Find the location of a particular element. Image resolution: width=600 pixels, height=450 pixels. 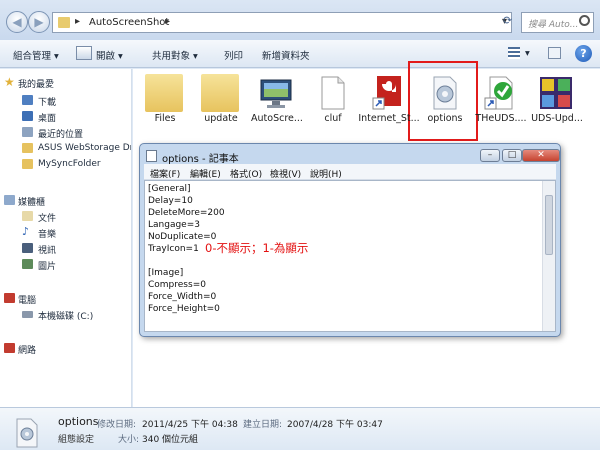

sidebar-item-documents: 文件 is located at coordinates (65, 216).